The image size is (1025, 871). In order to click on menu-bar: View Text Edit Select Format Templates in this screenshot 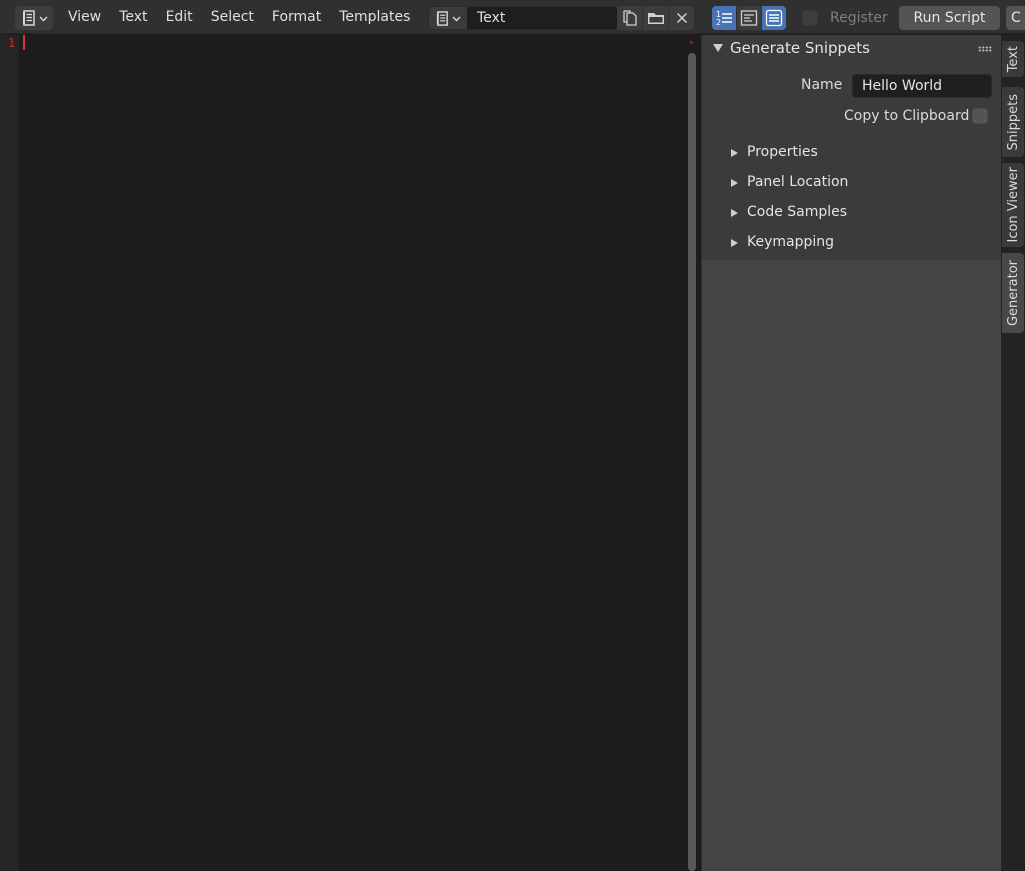, I will do `click(243, 17)`.